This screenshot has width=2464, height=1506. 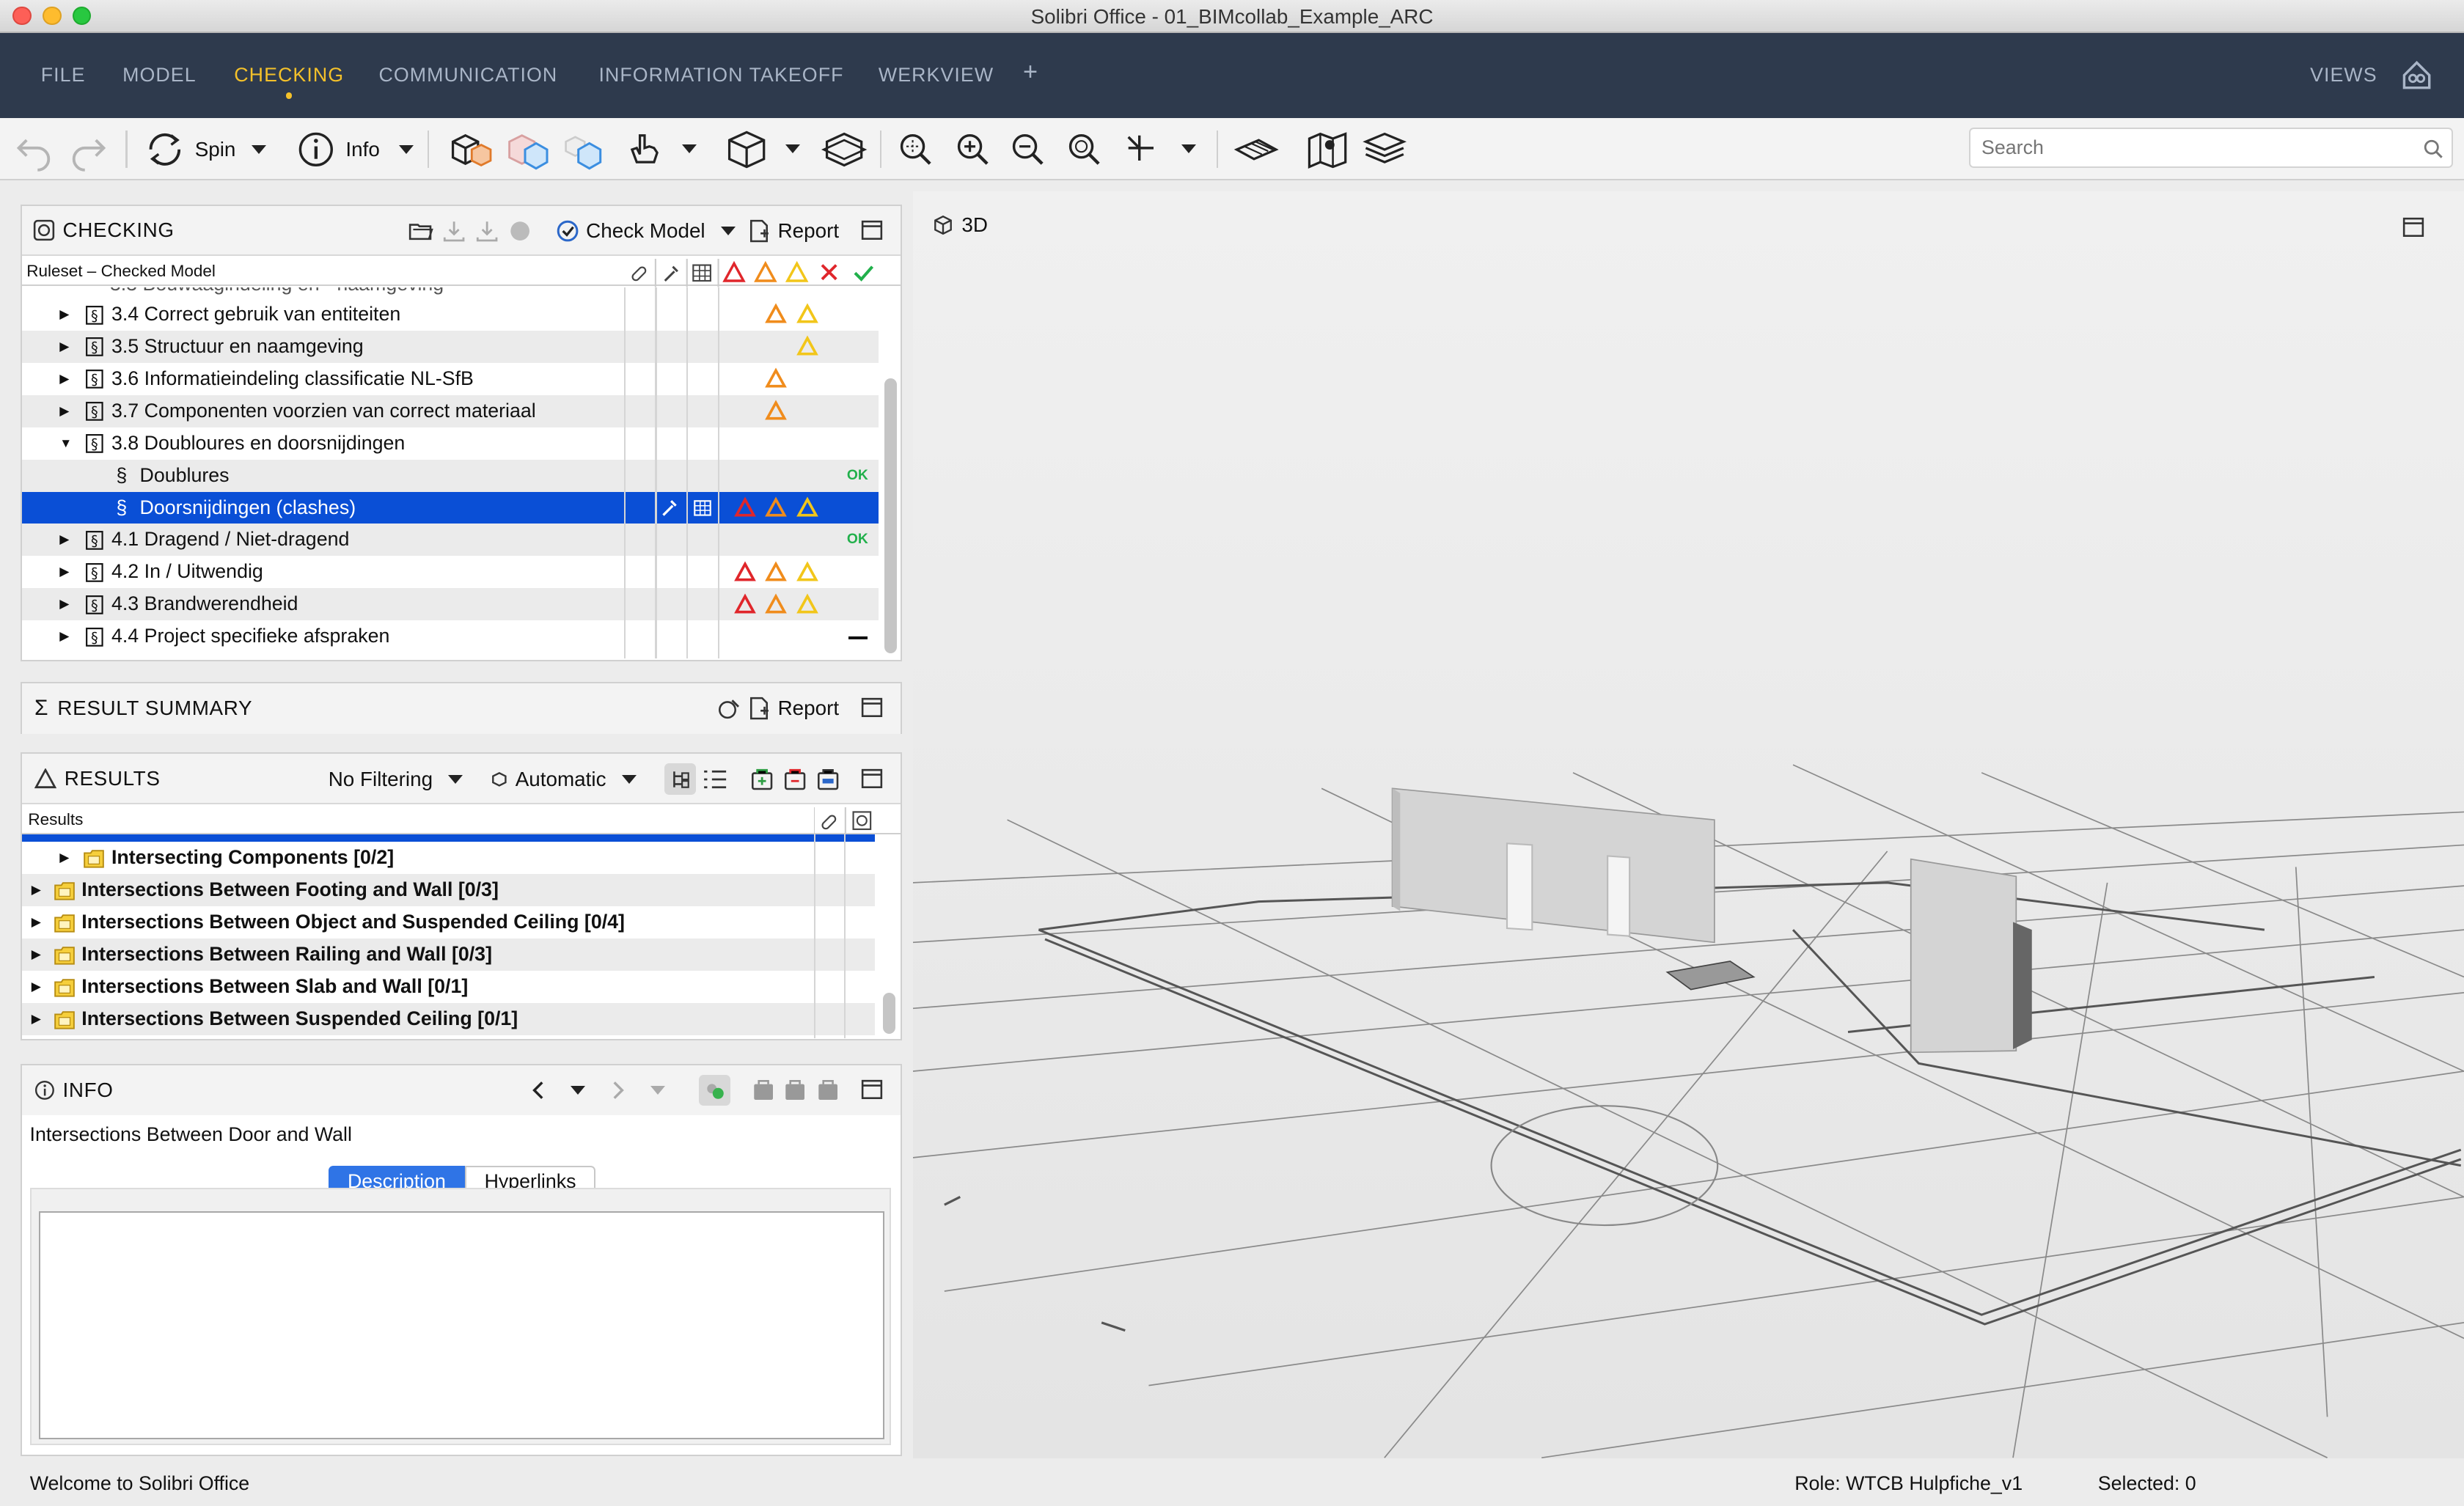 What do you see at coordinates (449, 858) in the screenshot?
I see `result-row: ▶ Intersecting Components [0/2]` at bounding box center [449, 858].